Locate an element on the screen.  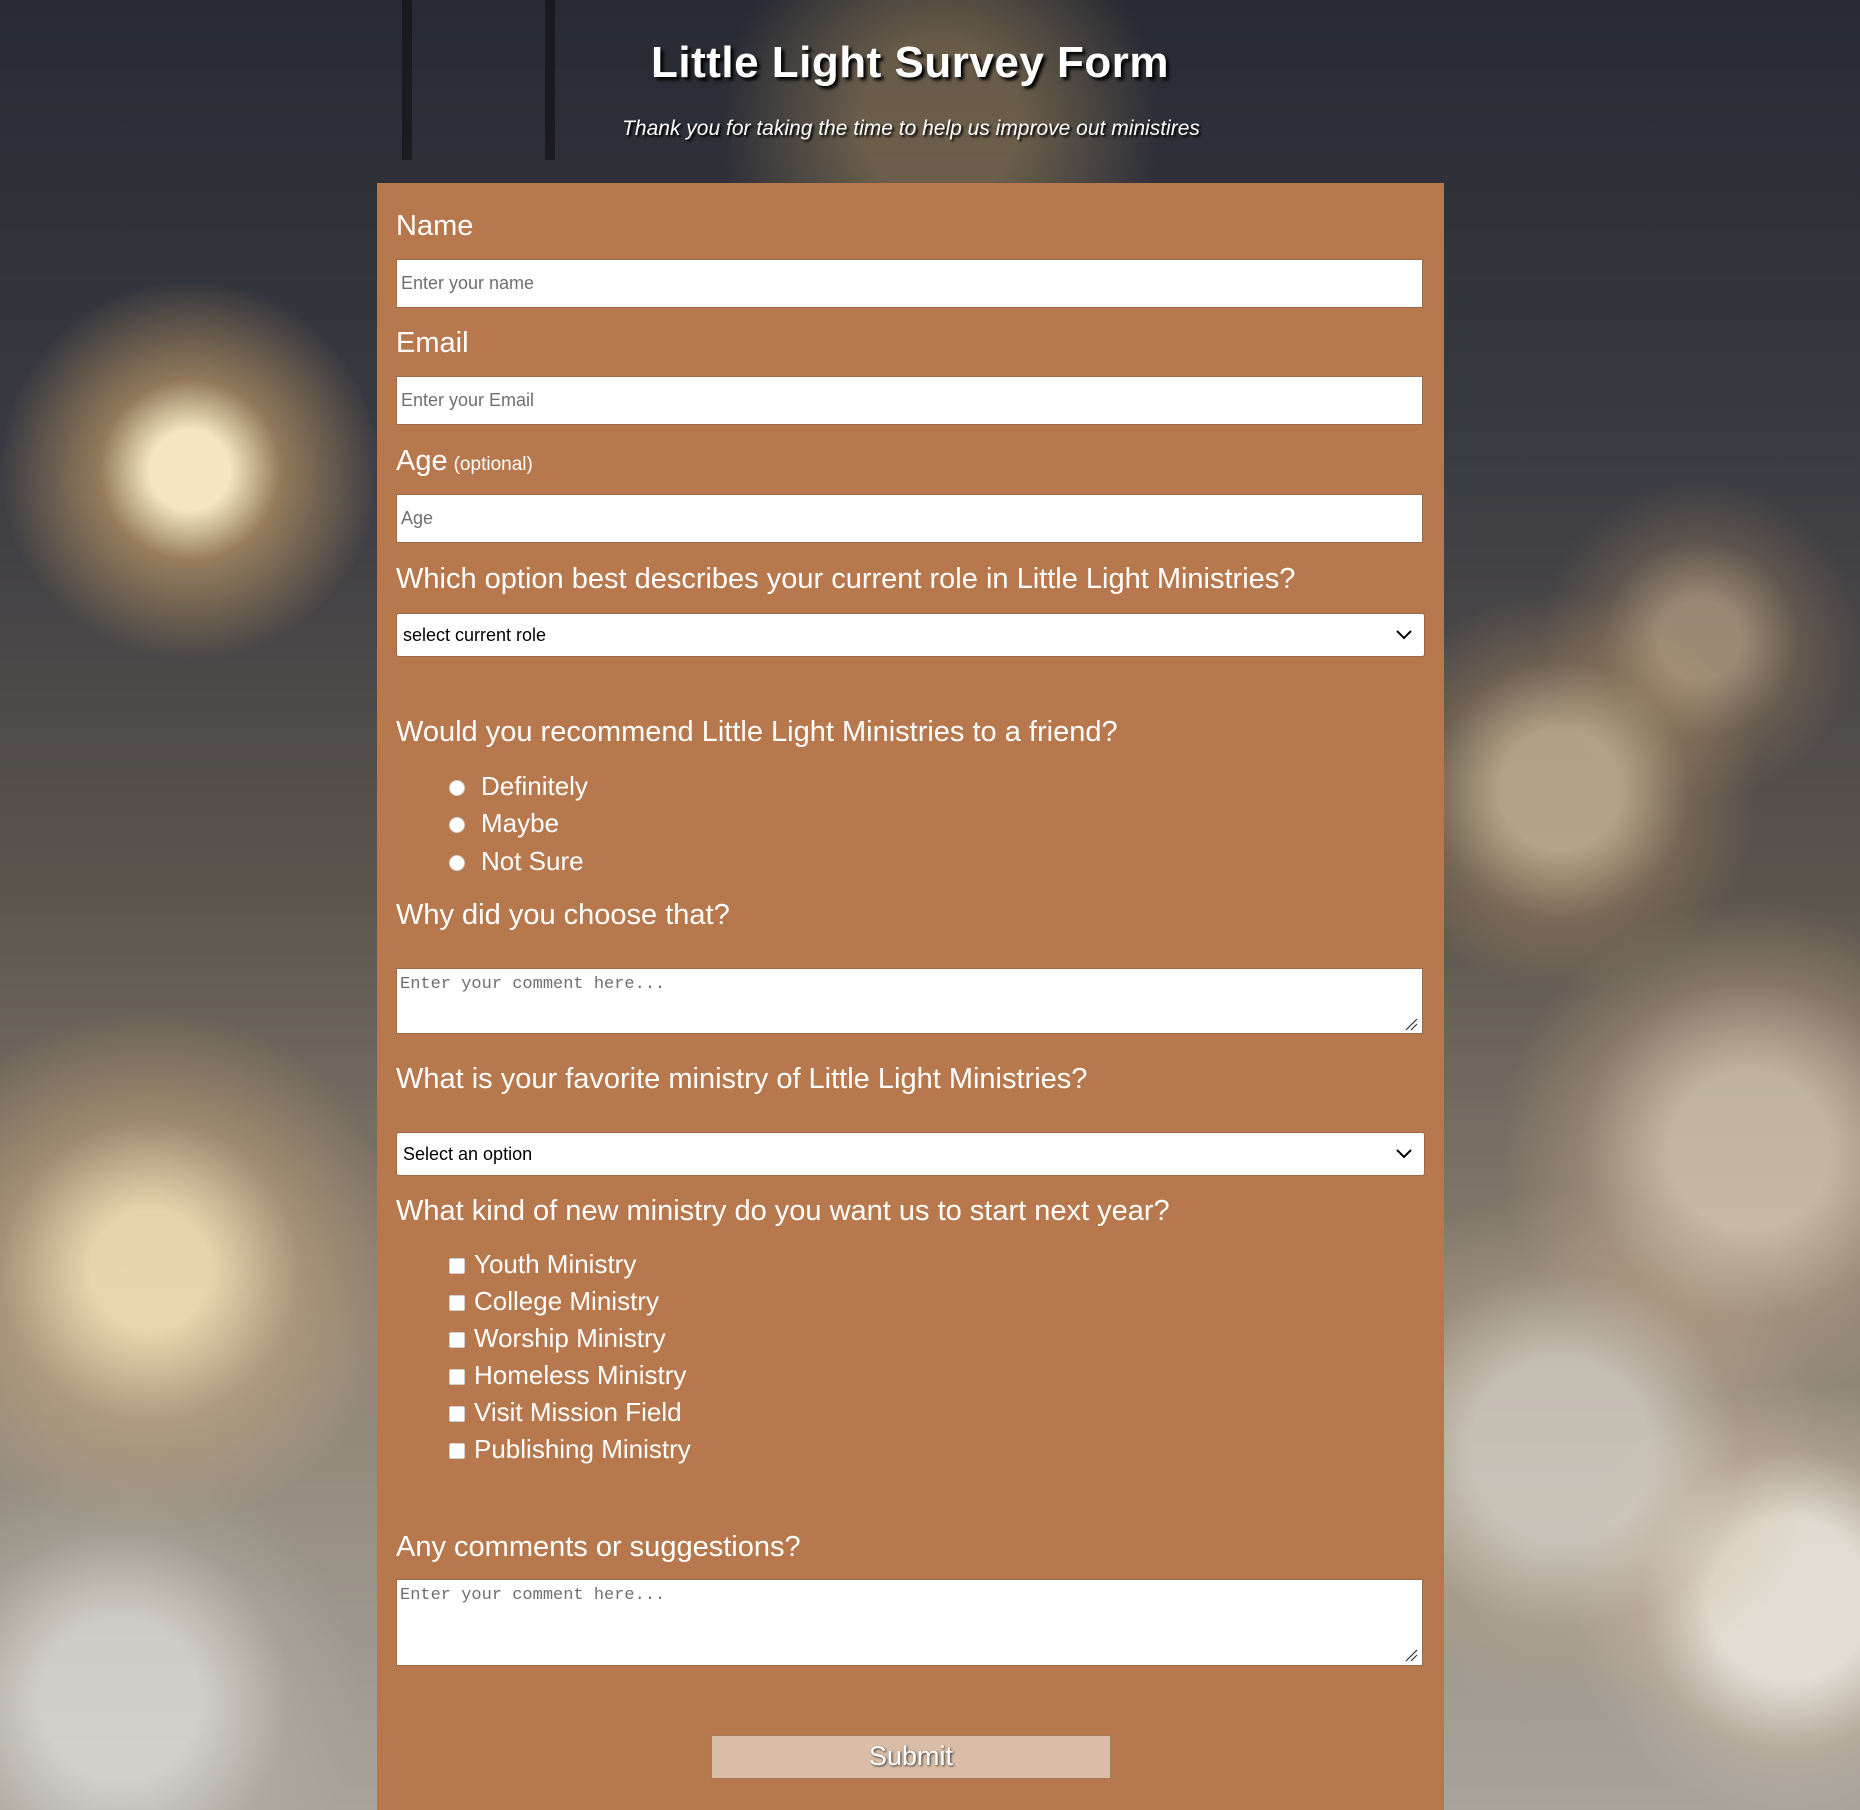
checkbox-label: Homeless Ministry is located at coordinates (580, 1375).